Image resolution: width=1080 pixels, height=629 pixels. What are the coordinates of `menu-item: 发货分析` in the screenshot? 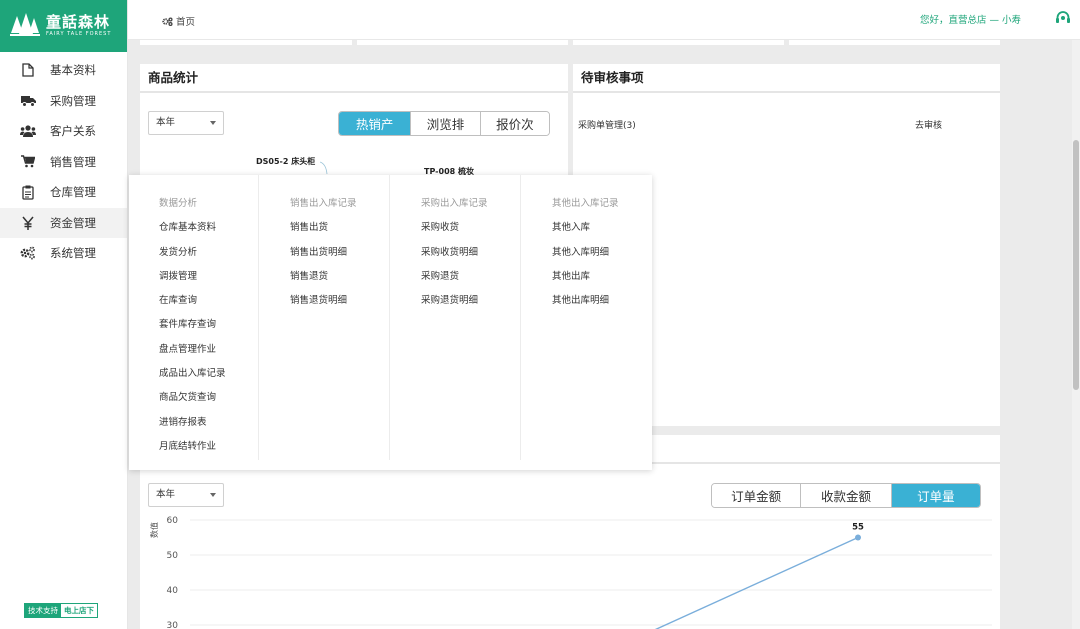 It's located at (208, 256).